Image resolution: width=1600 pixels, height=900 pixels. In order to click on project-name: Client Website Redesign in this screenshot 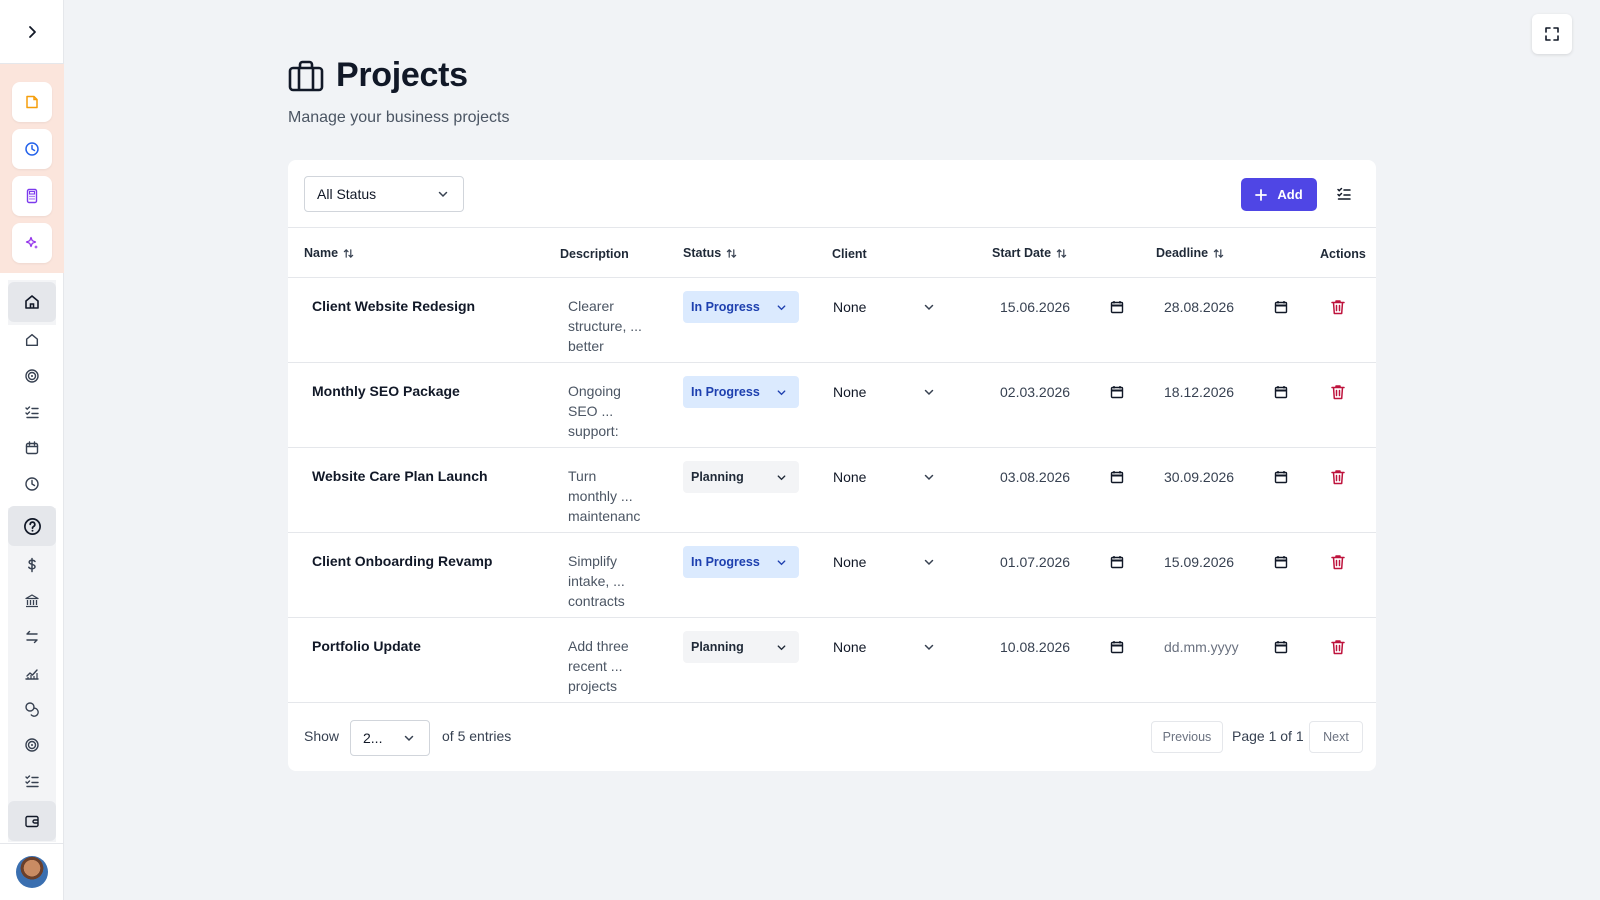, I will do `click(393, 306)`.